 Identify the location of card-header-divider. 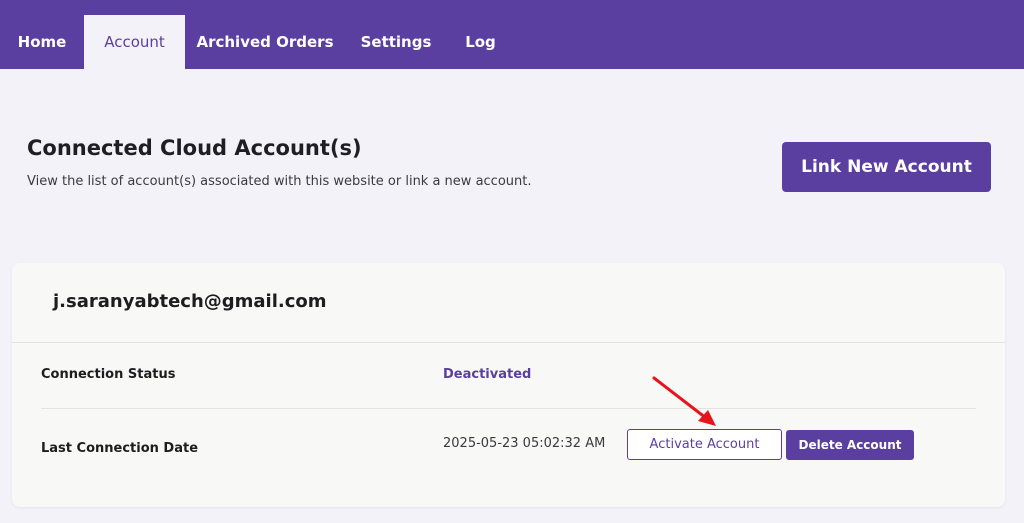
(508, 342).